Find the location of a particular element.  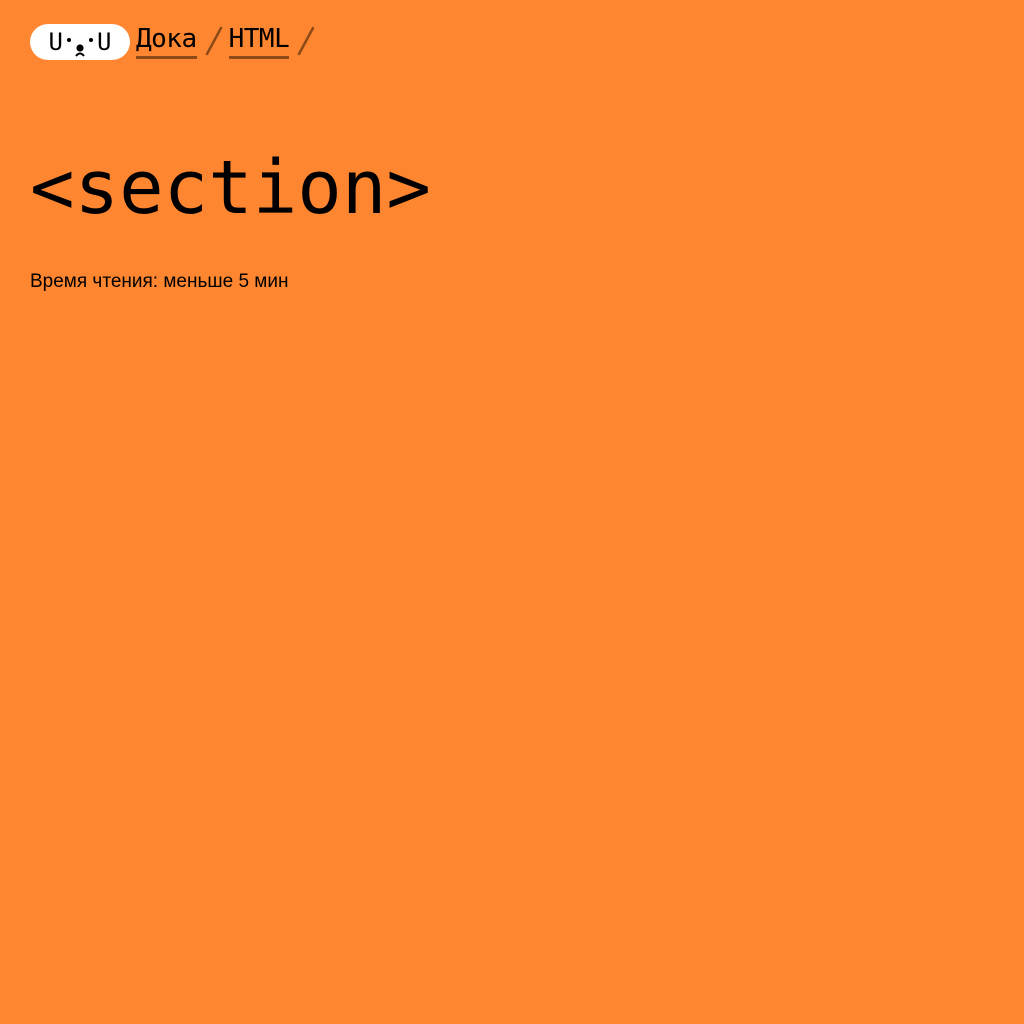

home-logo-link: U U is located at coordinates (80, 42).